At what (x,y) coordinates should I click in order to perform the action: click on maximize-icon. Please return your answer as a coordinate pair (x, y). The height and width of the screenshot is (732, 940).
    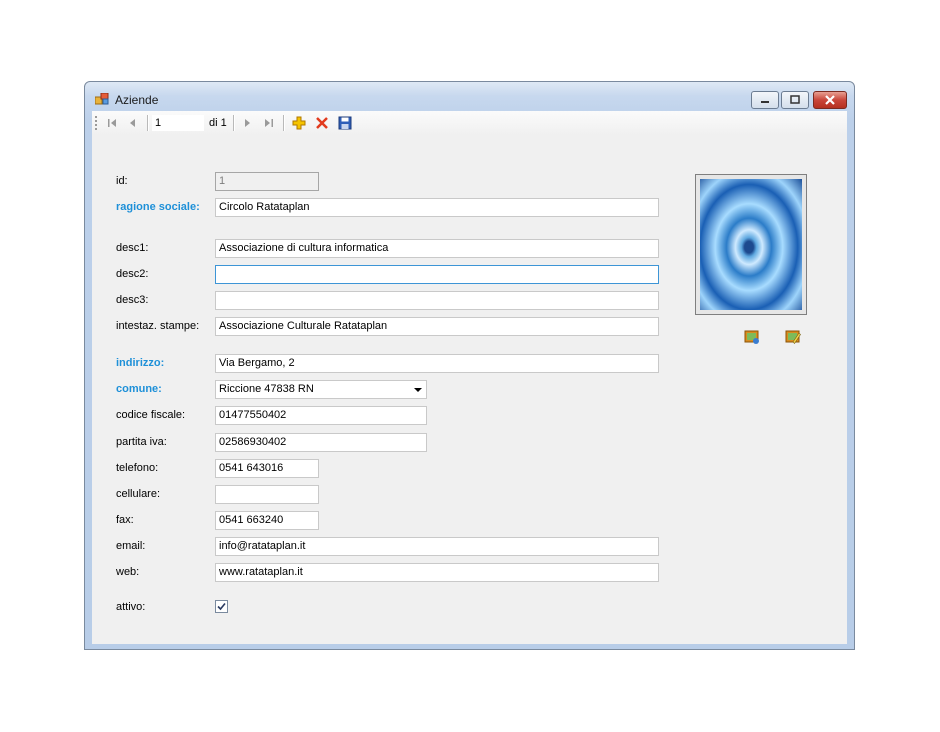
    Looking at the image, I should click on (795, 99).